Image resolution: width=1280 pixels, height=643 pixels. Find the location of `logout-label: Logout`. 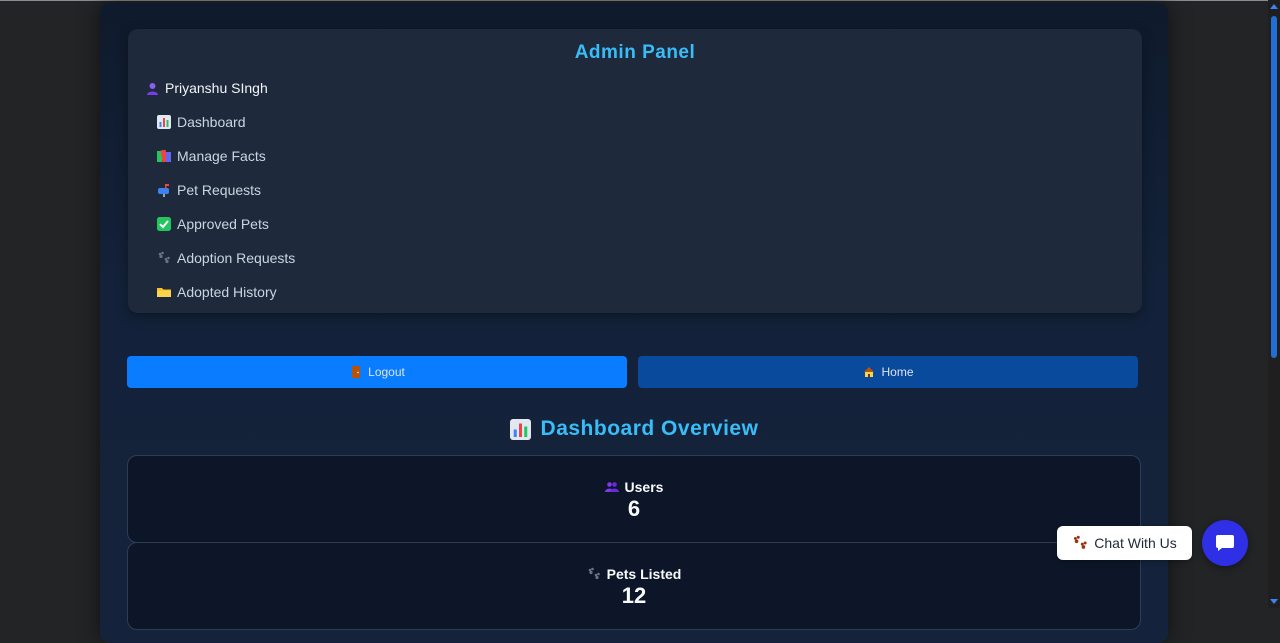

logout-label: Logout is located at coordinates (386, 372).